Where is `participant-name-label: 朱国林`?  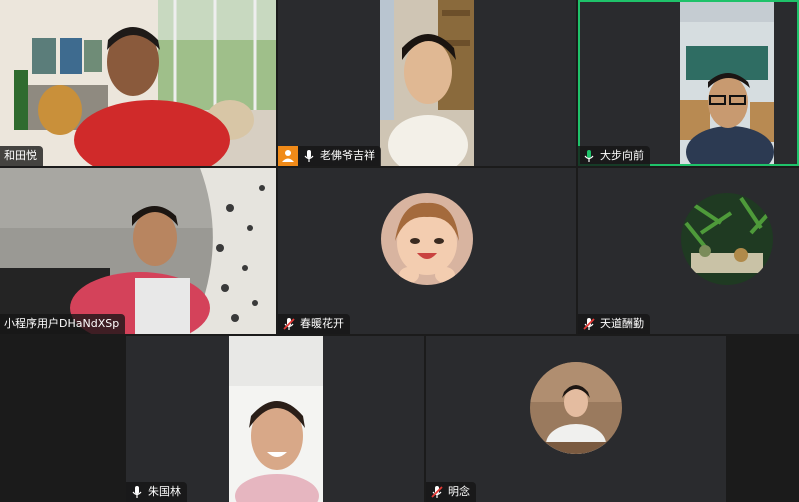 participant-name-label: 朱国林 is located at coordinates (156, 492).